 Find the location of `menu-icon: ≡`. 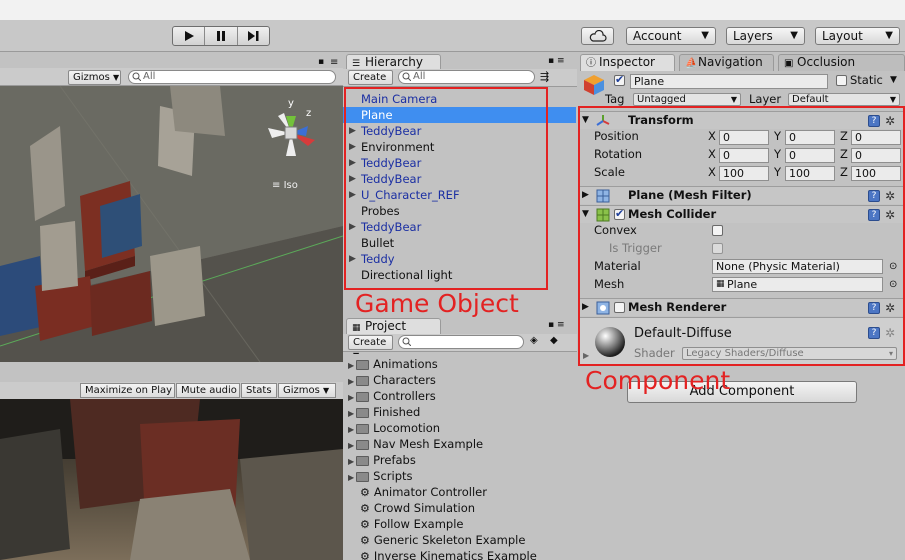

menu-icon: ≡ is located at coordinates (334, 62).